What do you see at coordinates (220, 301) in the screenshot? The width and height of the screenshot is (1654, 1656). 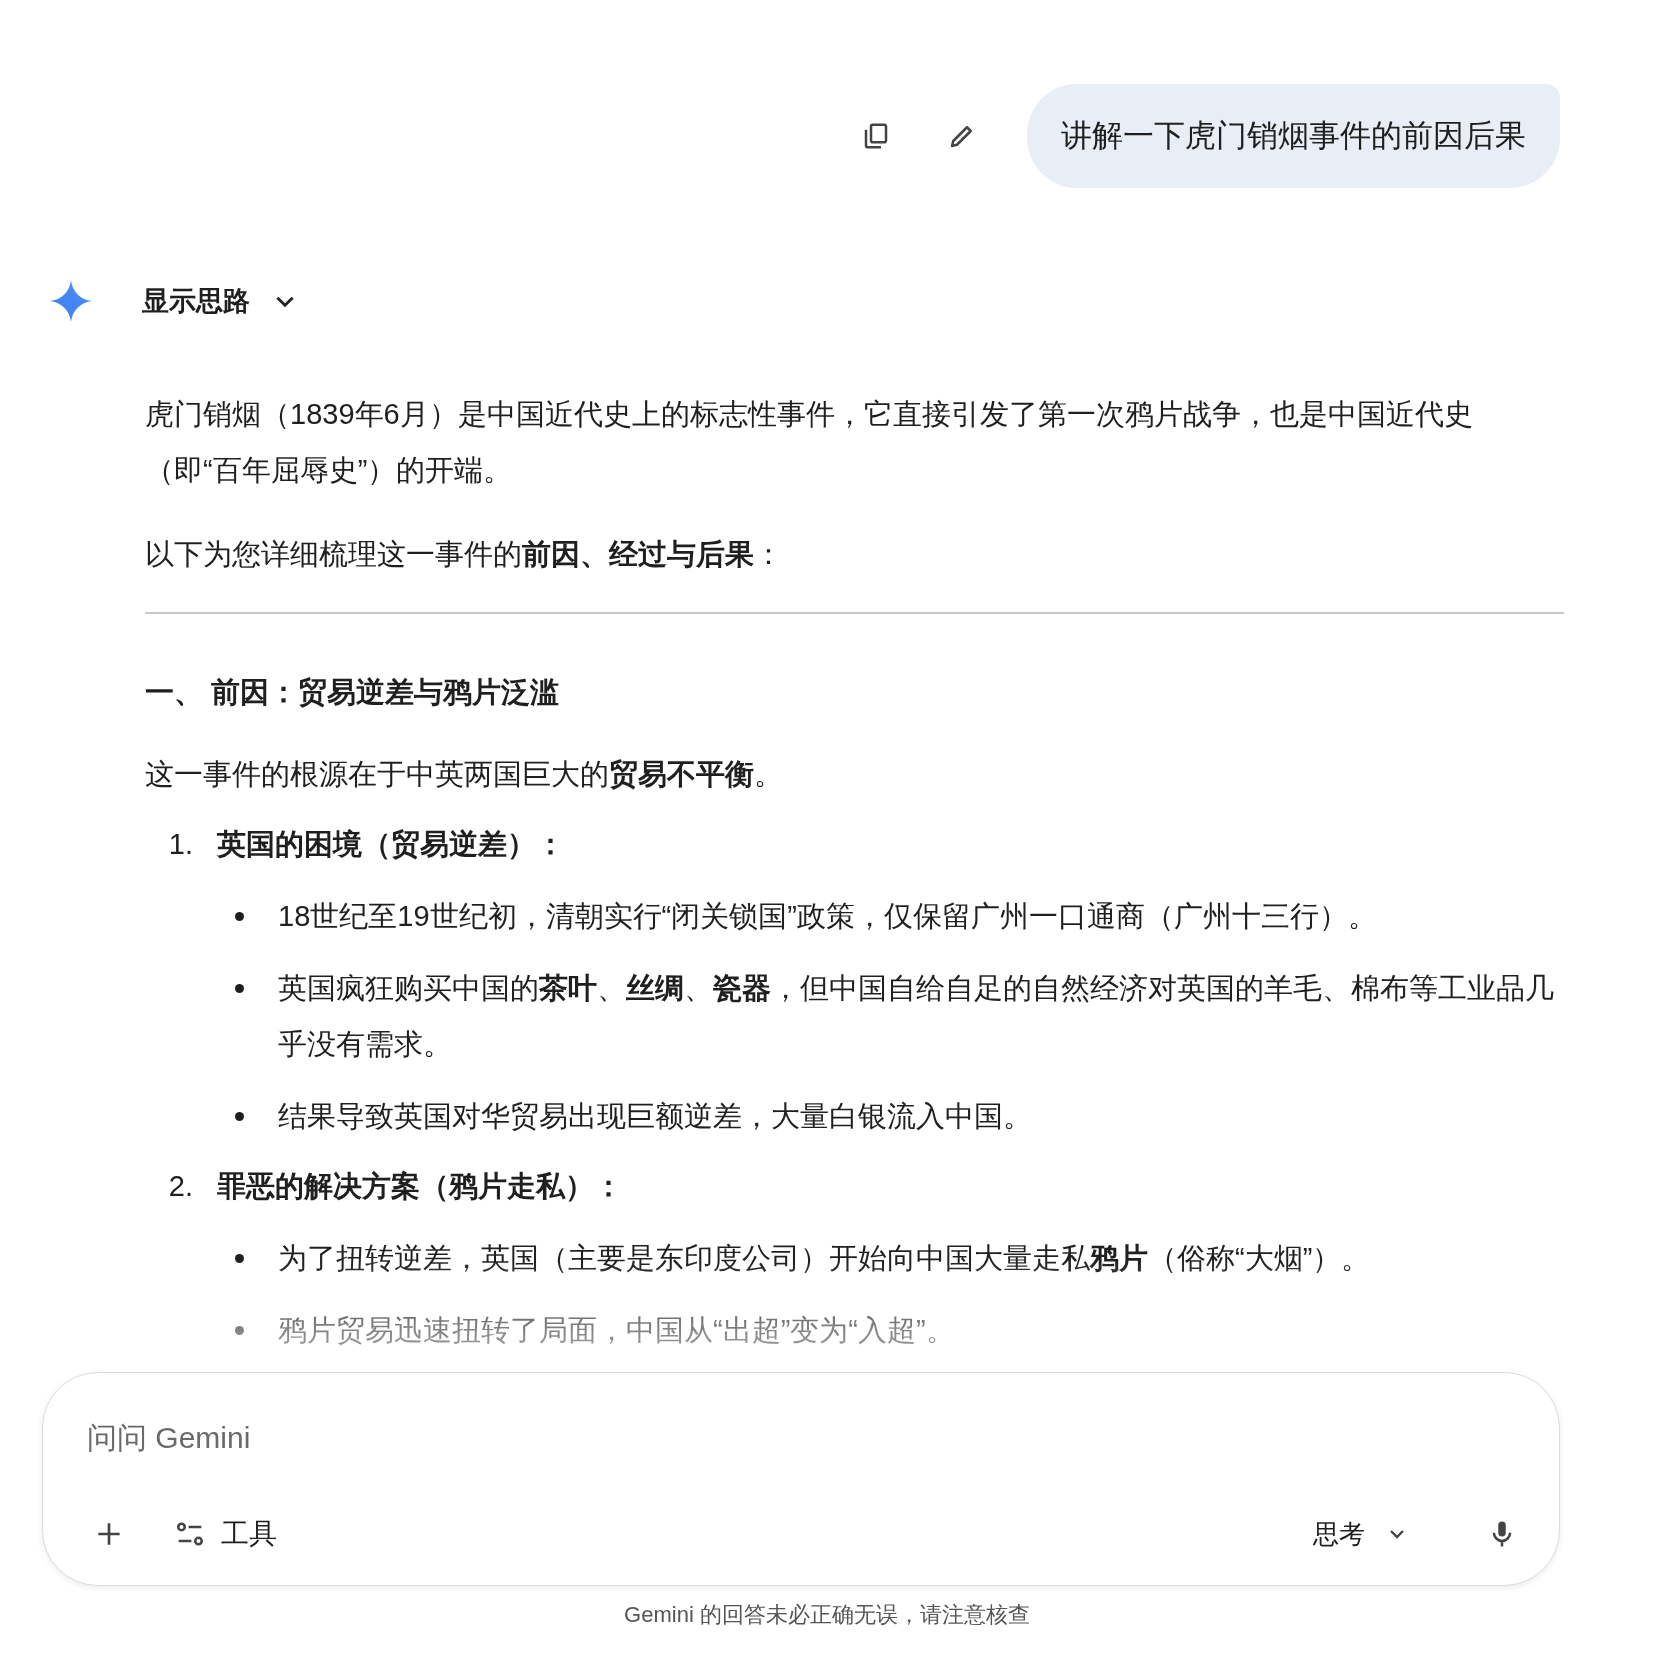 I see `show-thinking-toggle: 显示思路` at bounding box center [220, 301].